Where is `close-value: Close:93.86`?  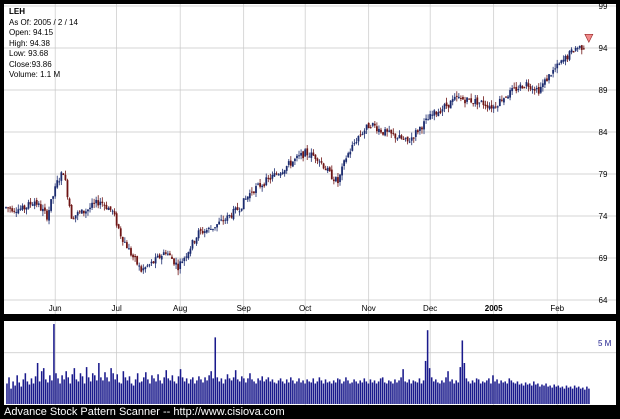
close-value: Close:93.86 is located at coordinates (30, 64).